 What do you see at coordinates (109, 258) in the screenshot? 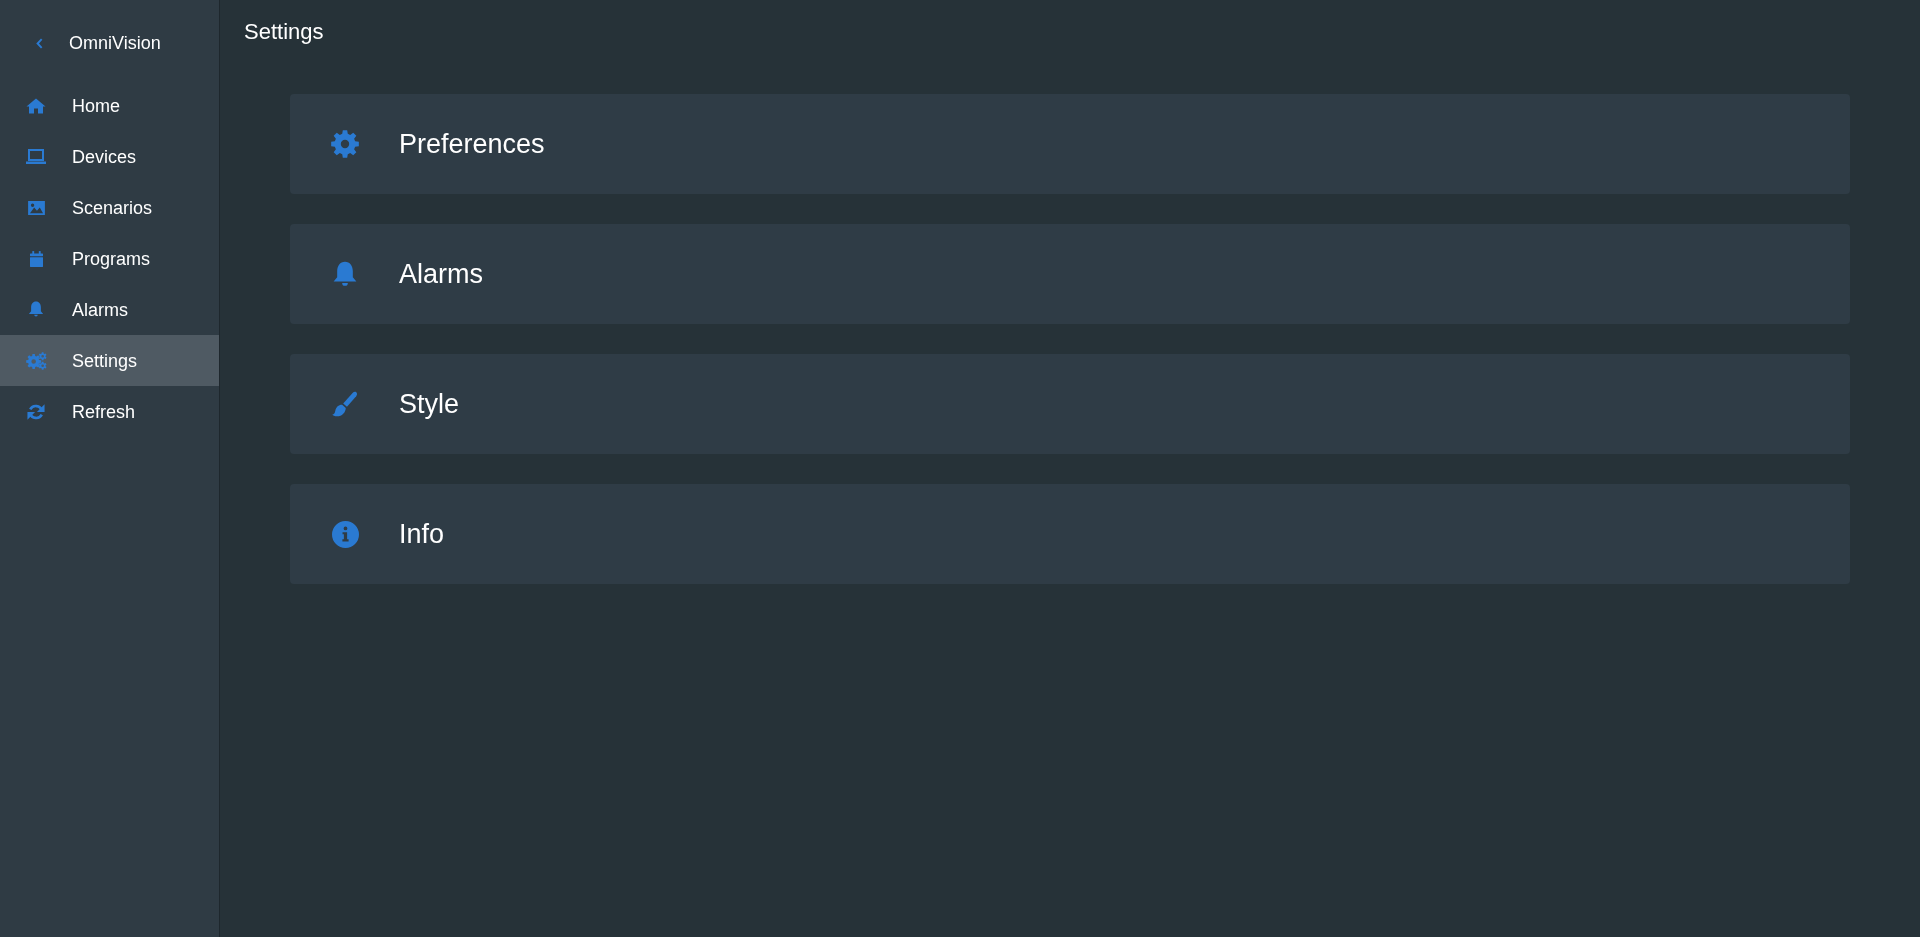
I see `sidebar-item: Programs` at bounding box center [109, 258].